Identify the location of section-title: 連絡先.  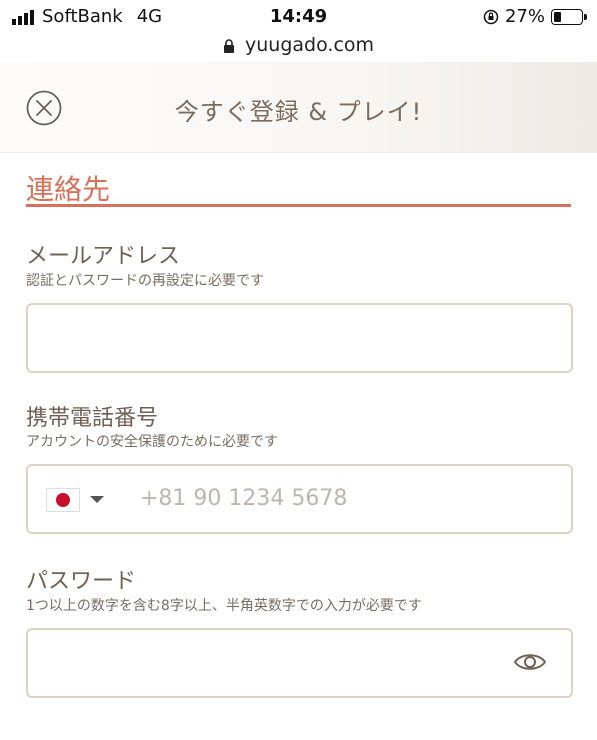
(68, 189).